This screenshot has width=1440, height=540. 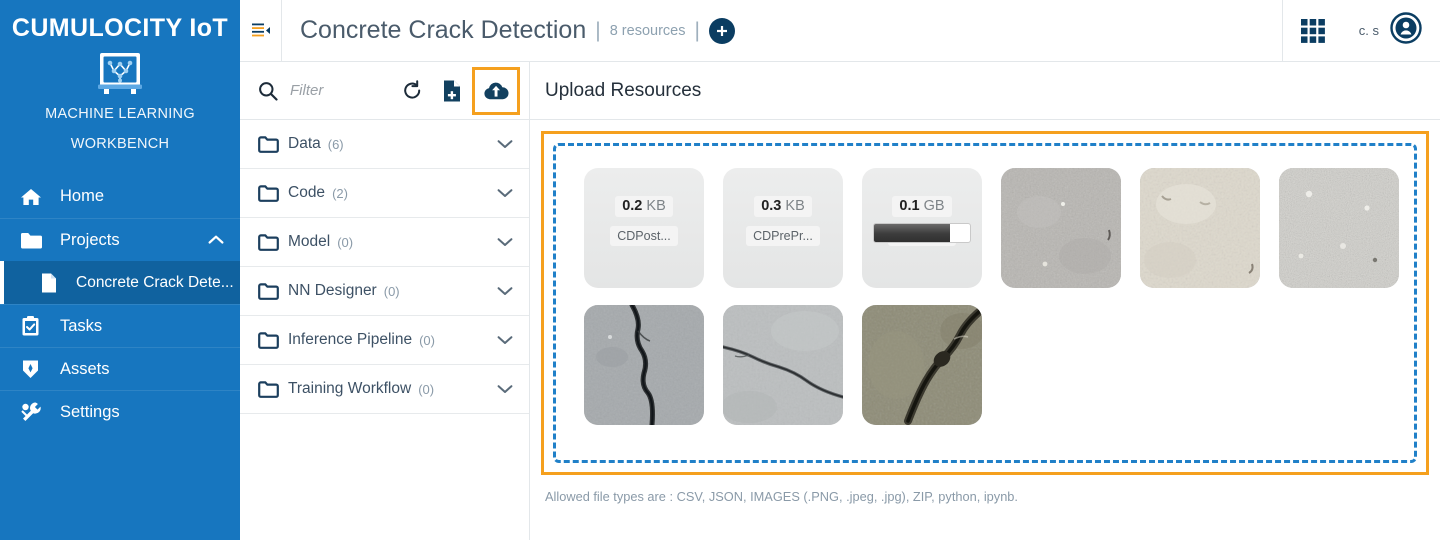 What do you see at coordinates (909, 206) in the screenshot?
I see `file-size-value: 0.1` at bounding box center [909, 206].